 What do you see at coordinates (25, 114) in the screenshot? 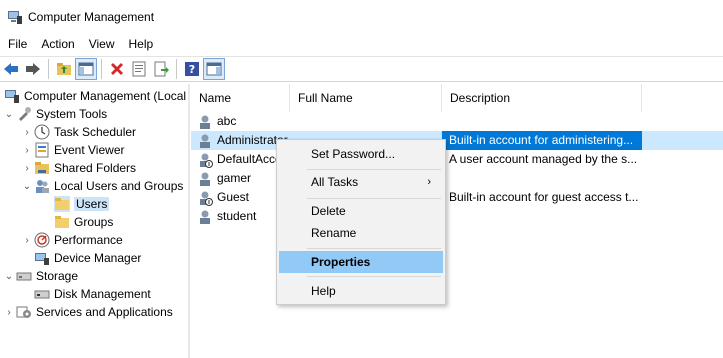
I see `tools-icon` at bounding box center [25, 114].